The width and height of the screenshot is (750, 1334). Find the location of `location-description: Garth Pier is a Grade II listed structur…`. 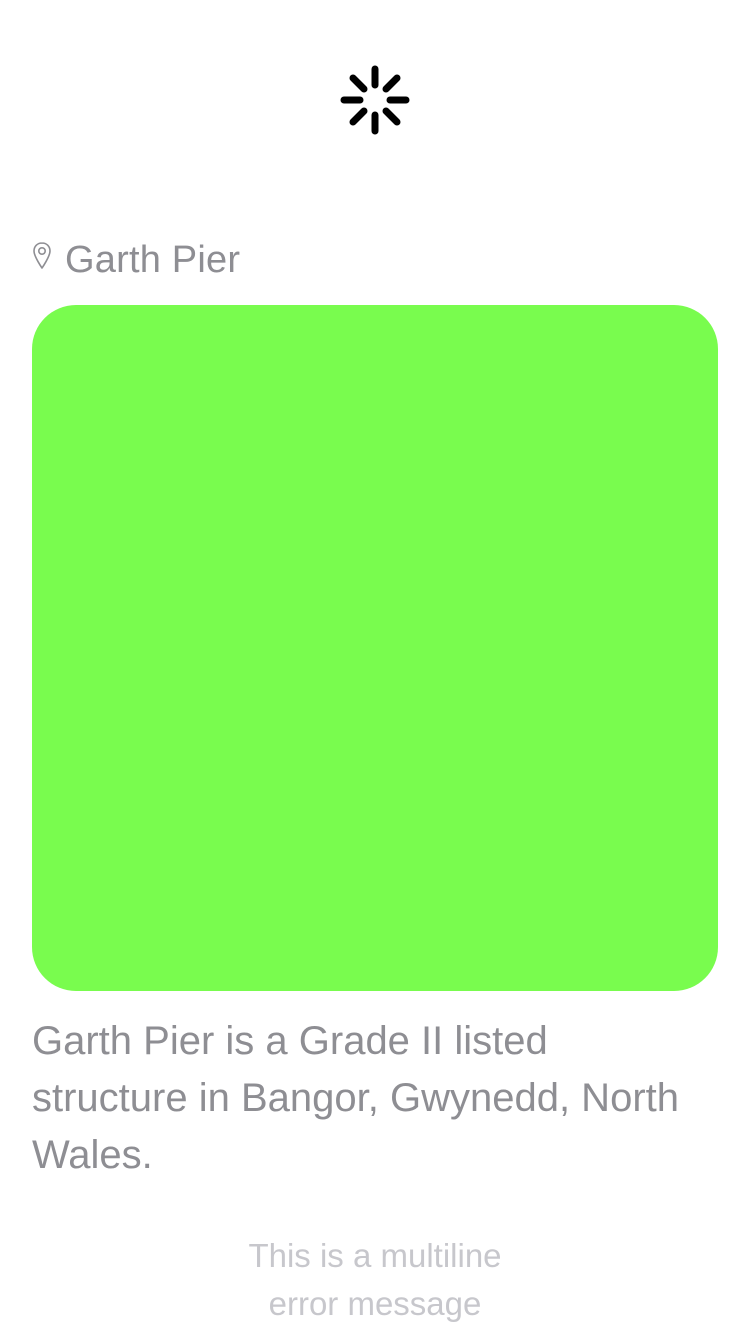

location-description: Garth Pier is a Grade II listed structur… is located at coordinates (355, 1098).